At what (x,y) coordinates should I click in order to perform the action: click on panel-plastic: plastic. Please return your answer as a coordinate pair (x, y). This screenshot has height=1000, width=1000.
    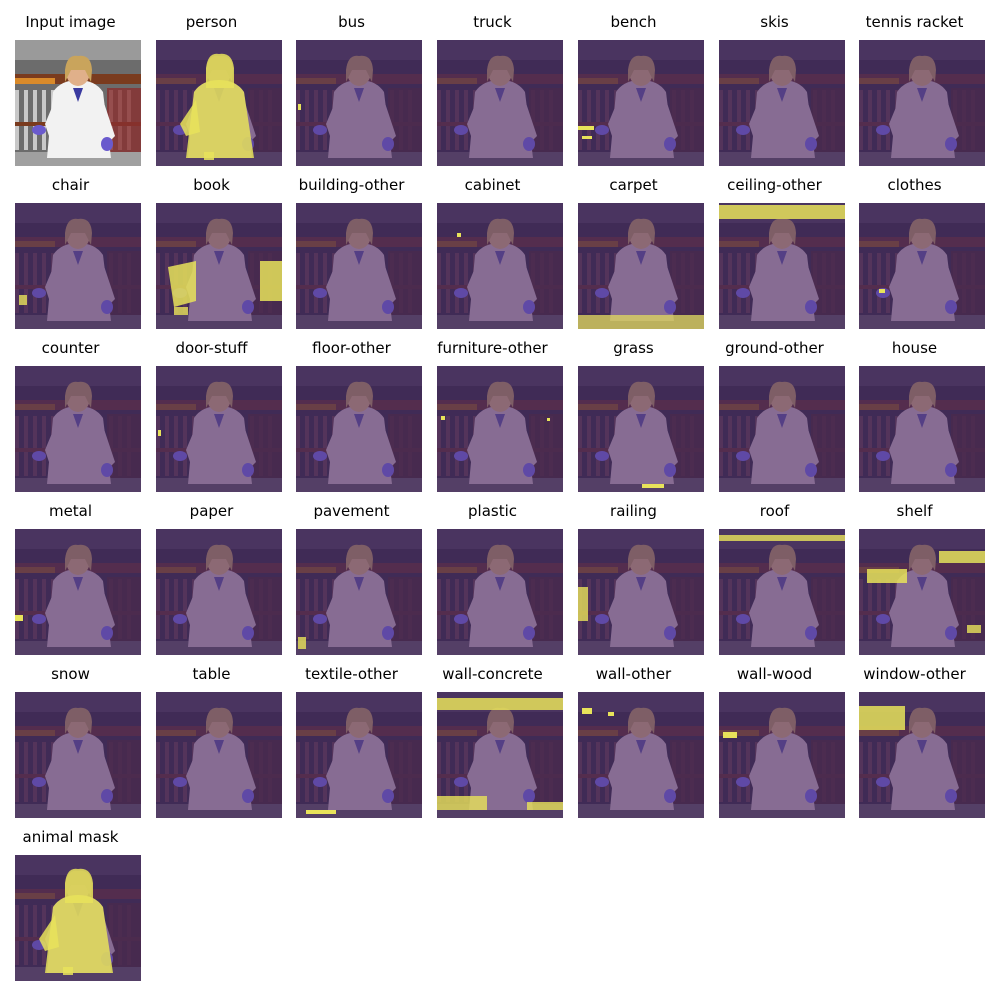
    Looking at the image, I should click on (492, 574).